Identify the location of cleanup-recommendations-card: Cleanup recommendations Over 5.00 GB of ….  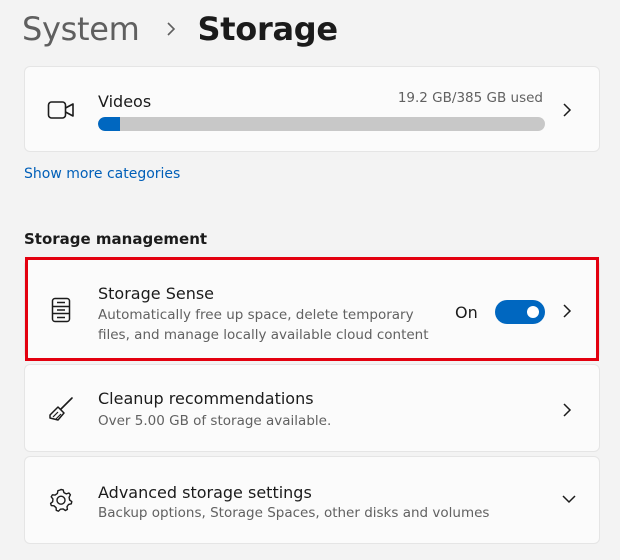
(312, 408).